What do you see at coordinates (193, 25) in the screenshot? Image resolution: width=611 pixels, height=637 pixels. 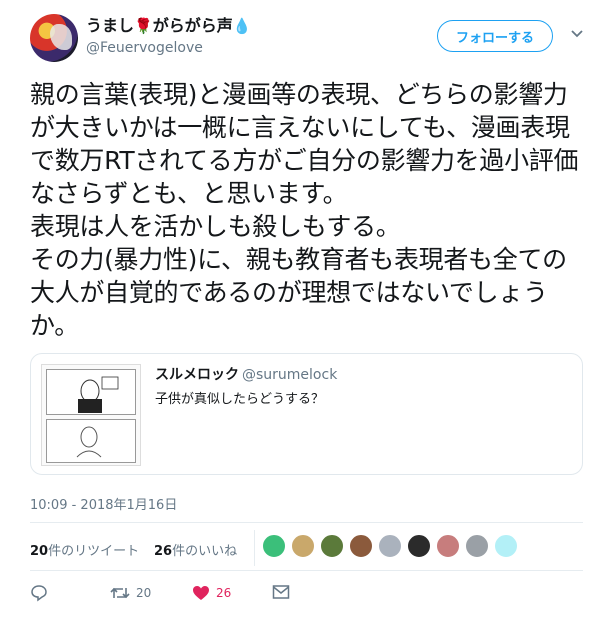 I see `display-name-suffix: がらがら声` at bounding box center [193, 25].